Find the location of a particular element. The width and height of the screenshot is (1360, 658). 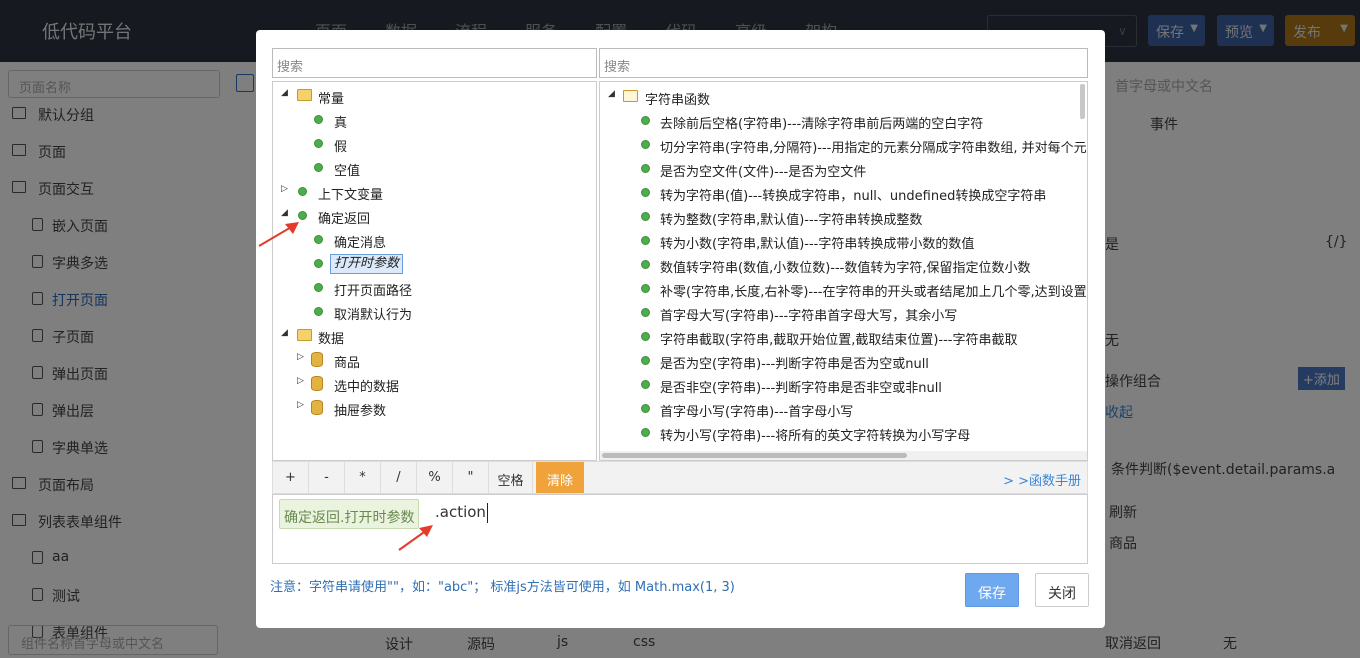

function-item: 字符串截取(字符串,截取开始位置,截取结束位置)---字符串截取 is located at coordinates (840, 337).